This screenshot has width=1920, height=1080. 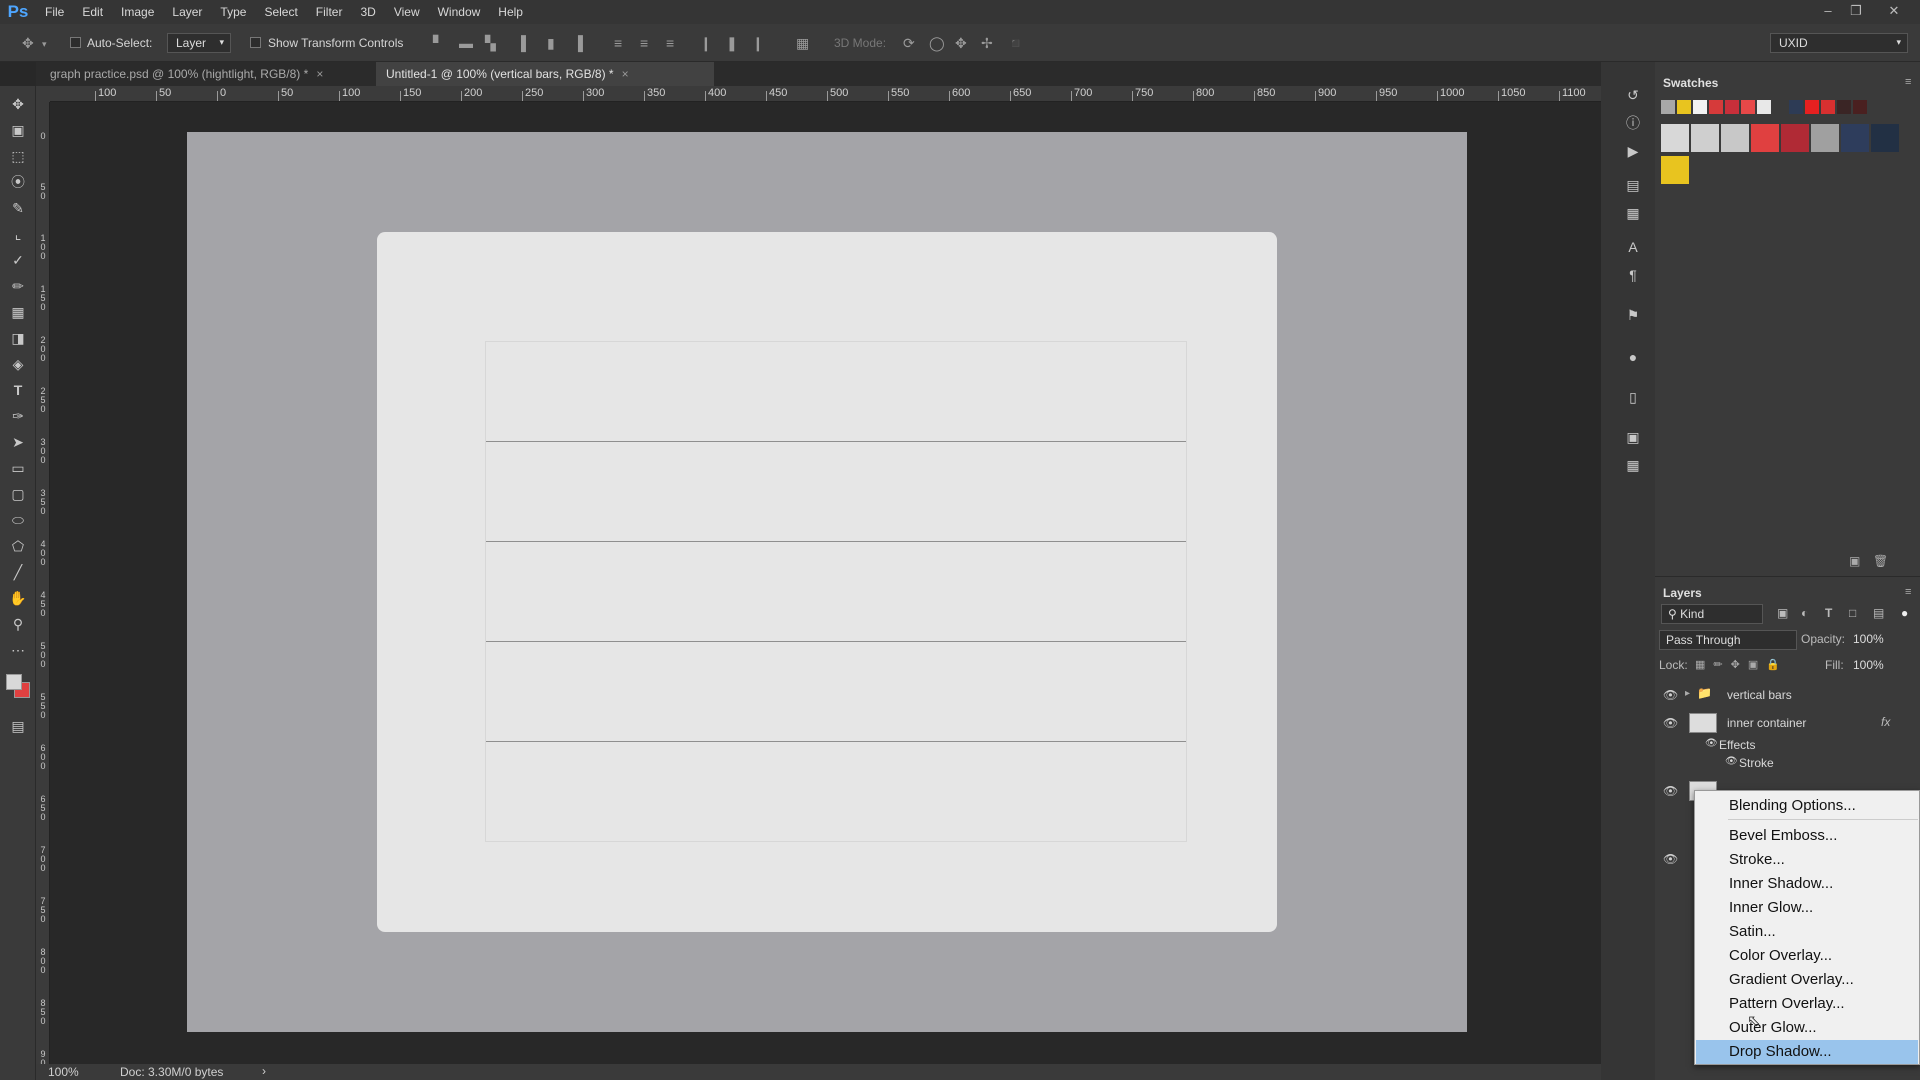 I want to click on color-swatches-icon, so click(x=19, y=687).